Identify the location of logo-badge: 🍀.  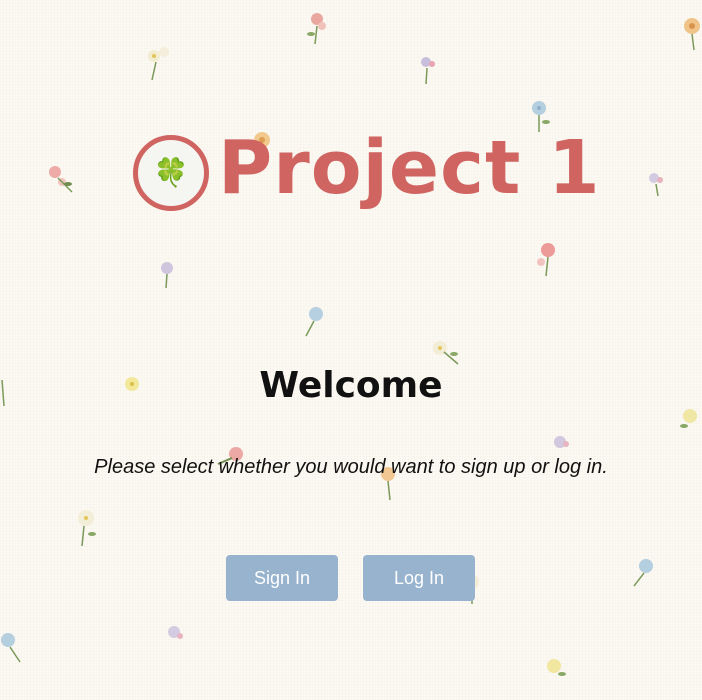
(171, 173).